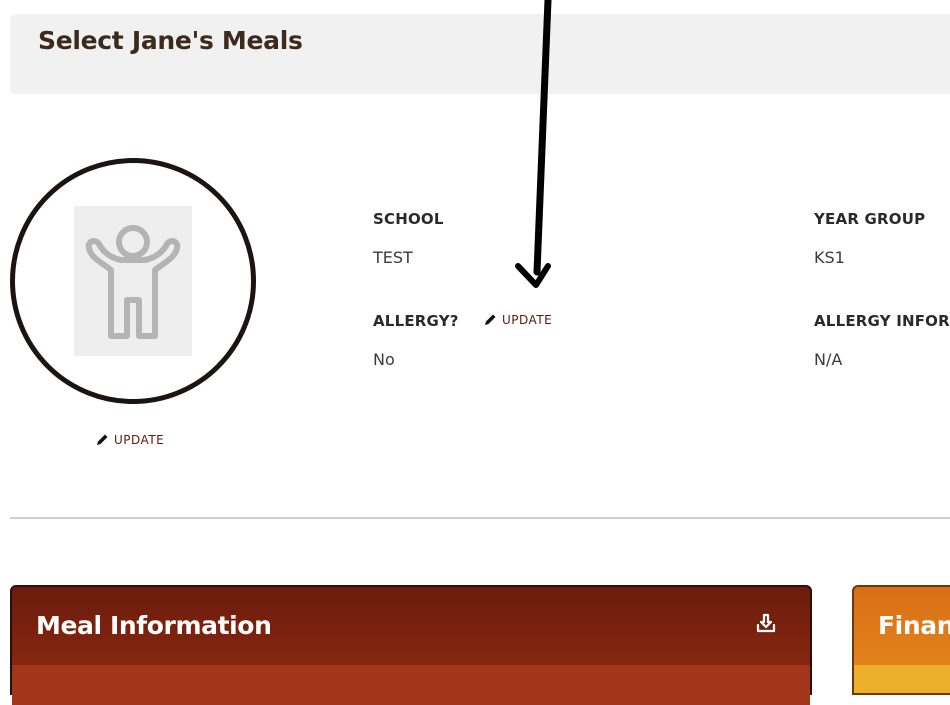  What do you see at coordinates (154, 625) in the screenshot?
I see `meal-panel-title: Meal Information` at bounding box center [154, 625].